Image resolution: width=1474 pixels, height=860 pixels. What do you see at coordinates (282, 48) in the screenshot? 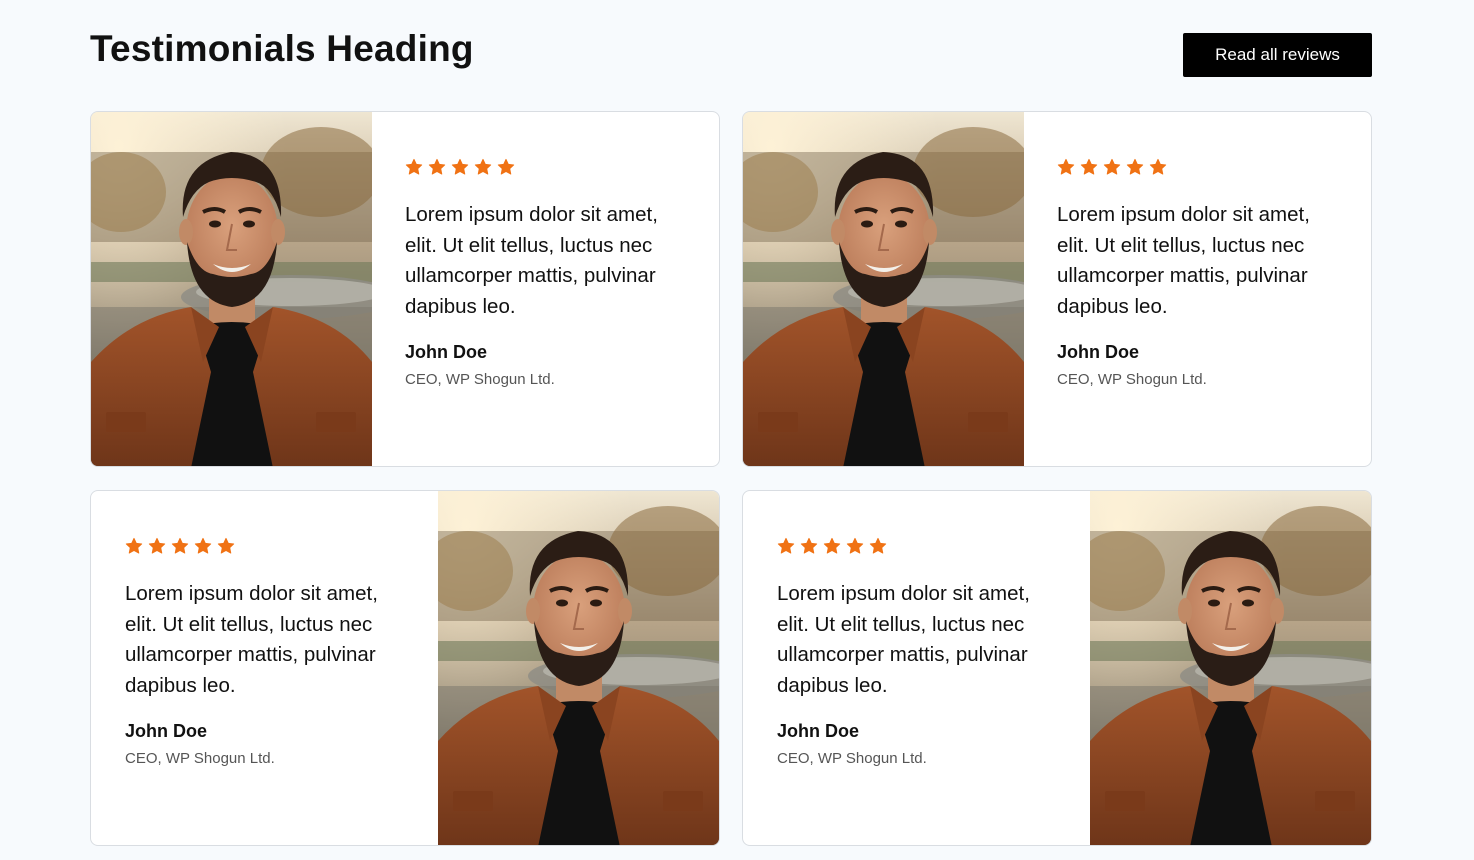
I see `section-heading: Testimonials Heading` at bounding box center [282, 48].